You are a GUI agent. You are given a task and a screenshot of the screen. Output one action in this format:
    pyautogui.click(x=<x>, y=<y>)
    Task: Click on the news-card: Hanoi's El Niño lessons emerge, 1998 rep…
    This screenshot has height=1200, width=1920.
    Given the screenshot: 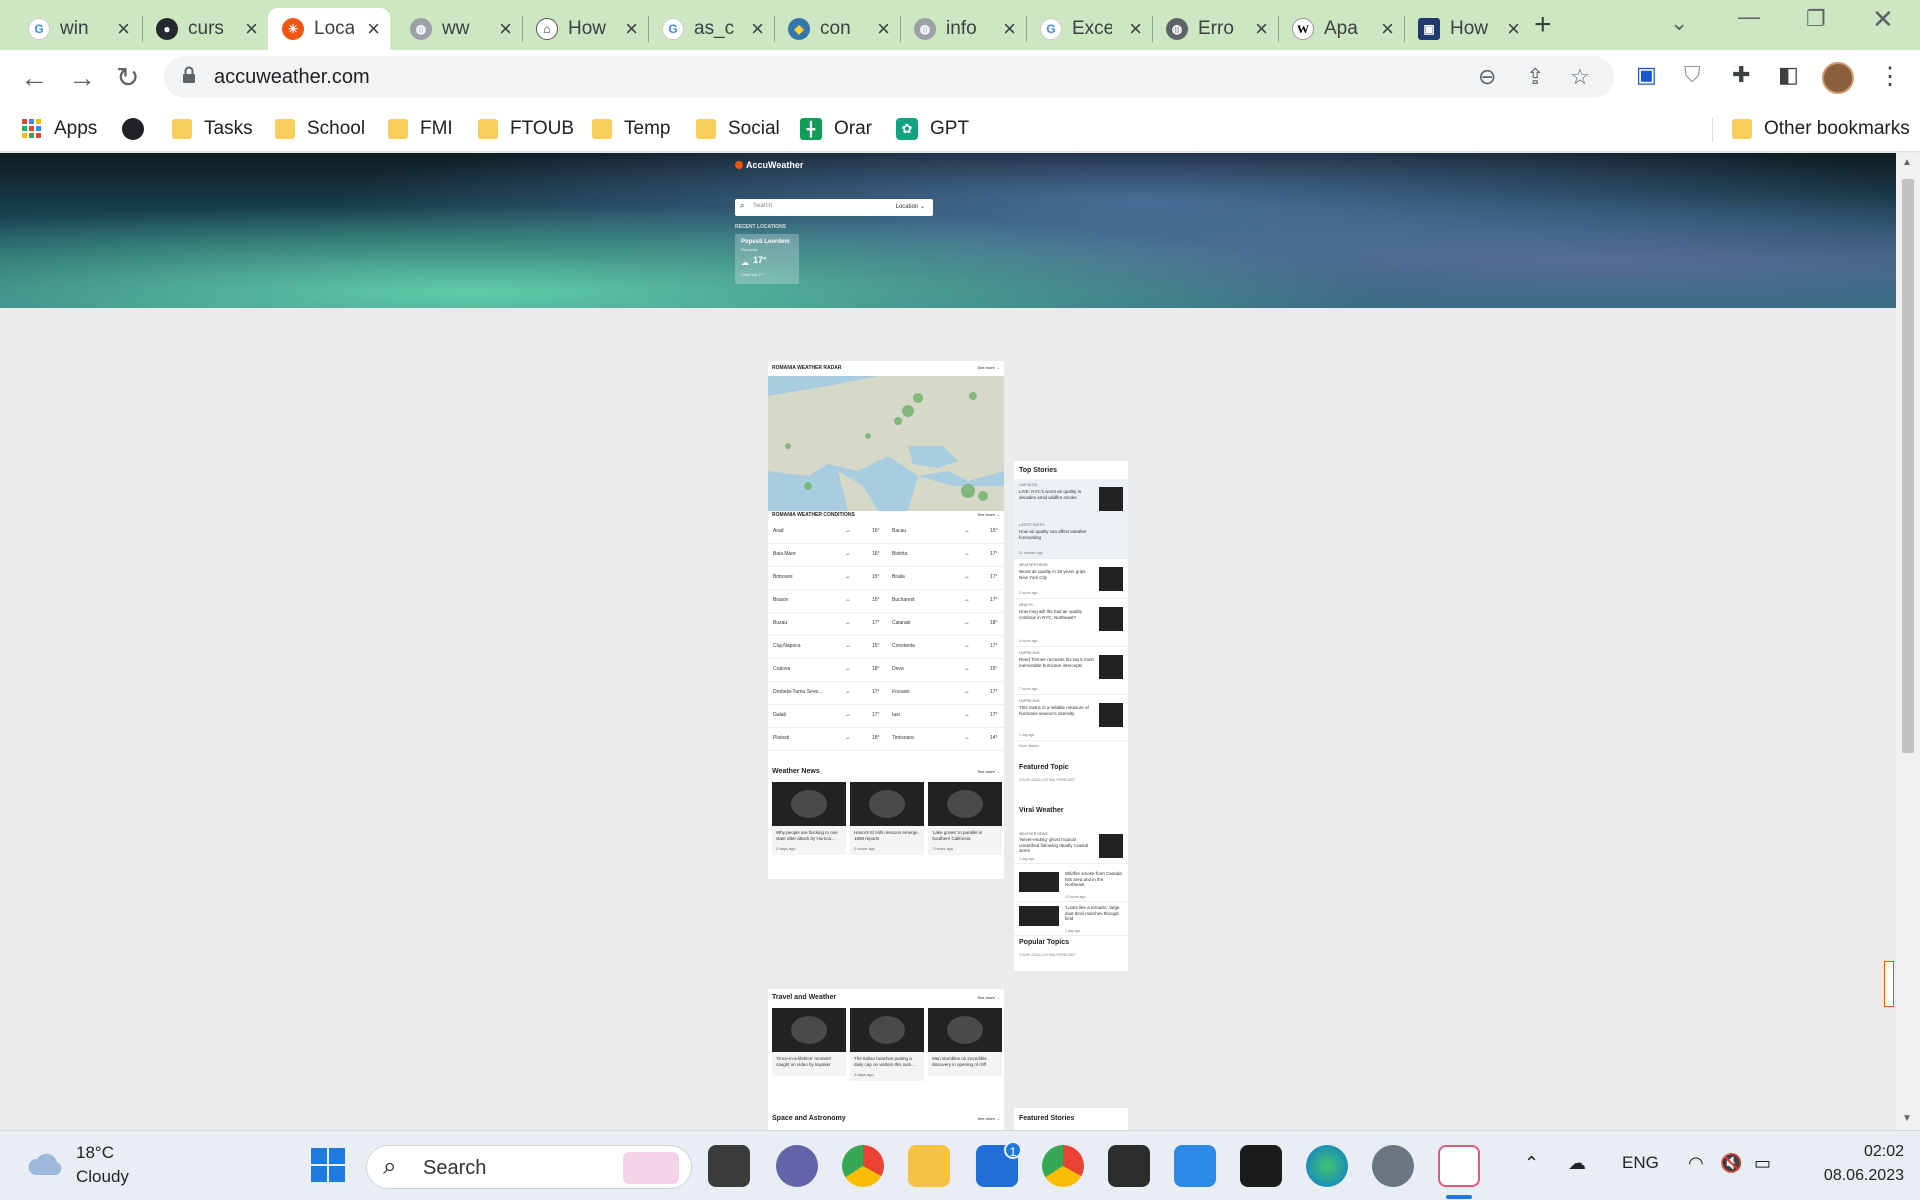 What is the action you would take?
    pyautogui.click(x=887, y=818)
    